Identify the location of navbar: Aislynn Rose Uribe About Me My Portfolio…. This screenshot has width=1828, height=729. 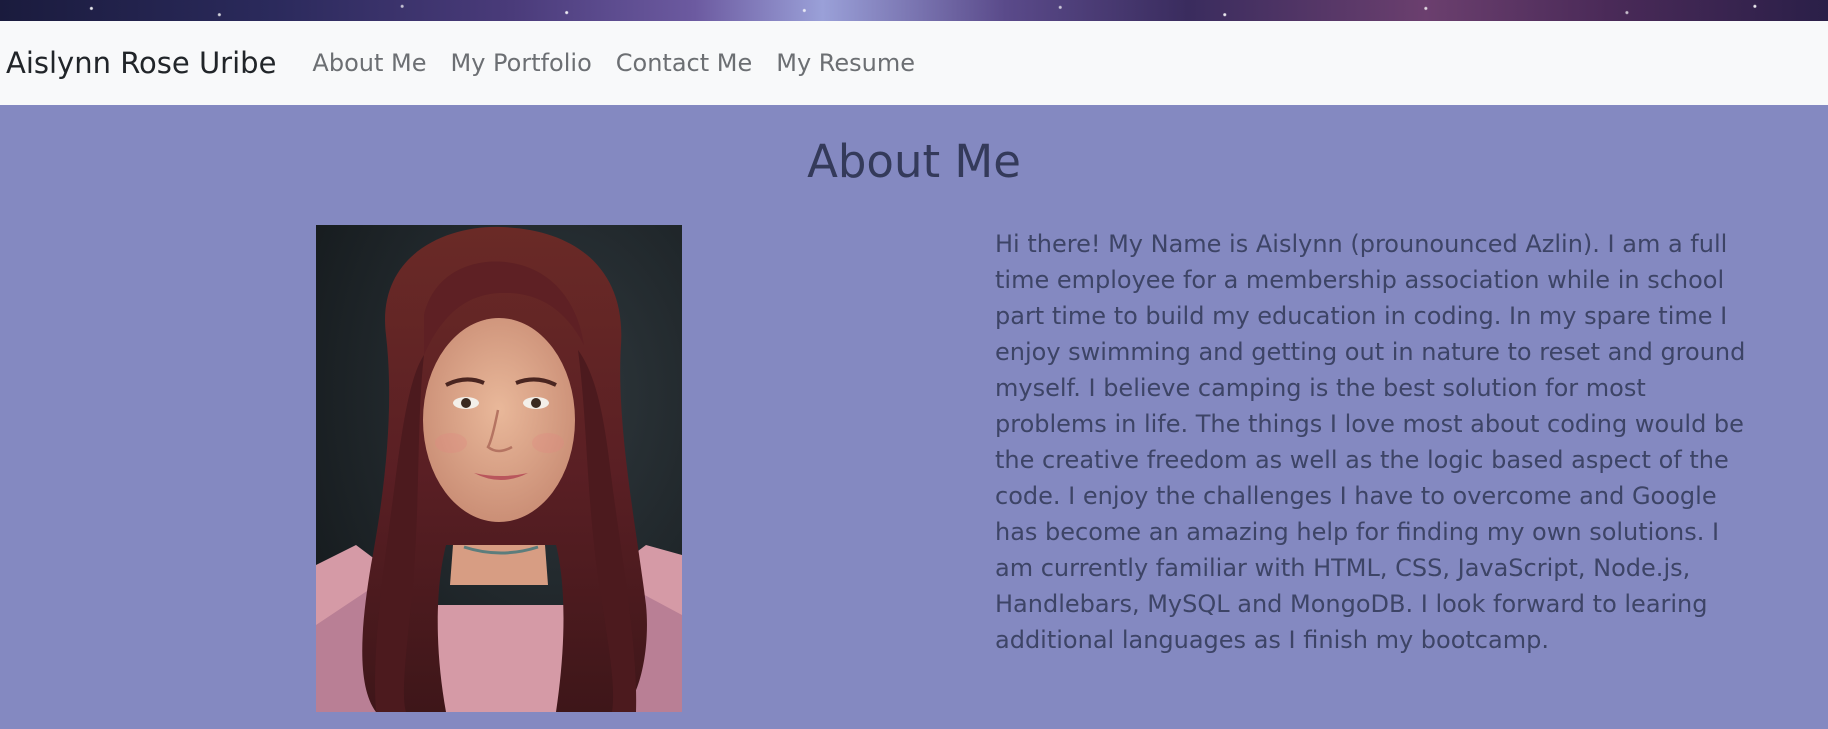
(914, 63).